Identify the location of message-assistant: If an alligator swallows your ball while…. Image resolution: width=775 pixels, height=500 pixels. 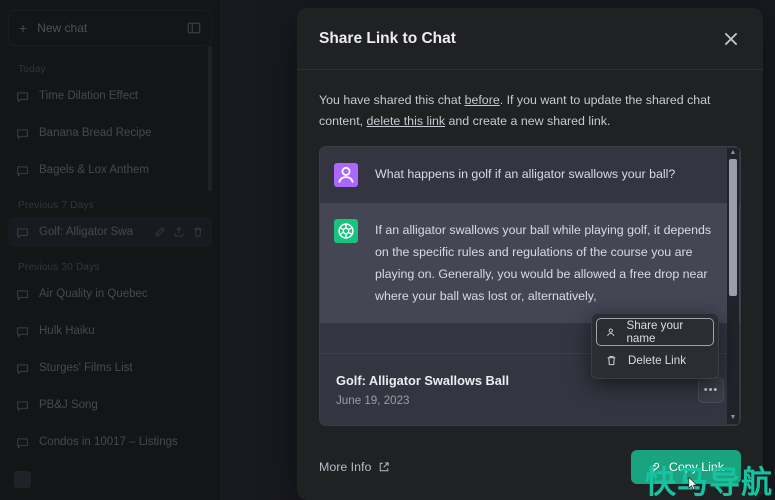
(530, 263).